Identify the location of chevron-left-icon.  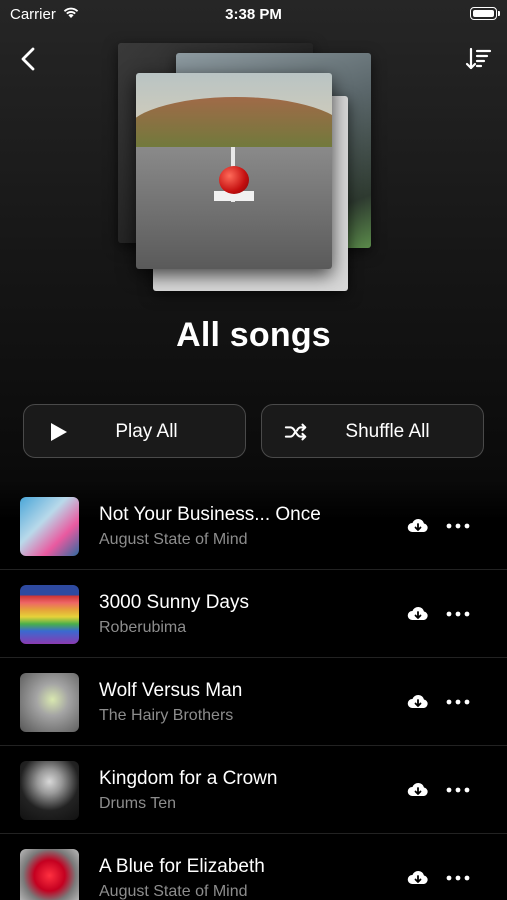
(28, 59).